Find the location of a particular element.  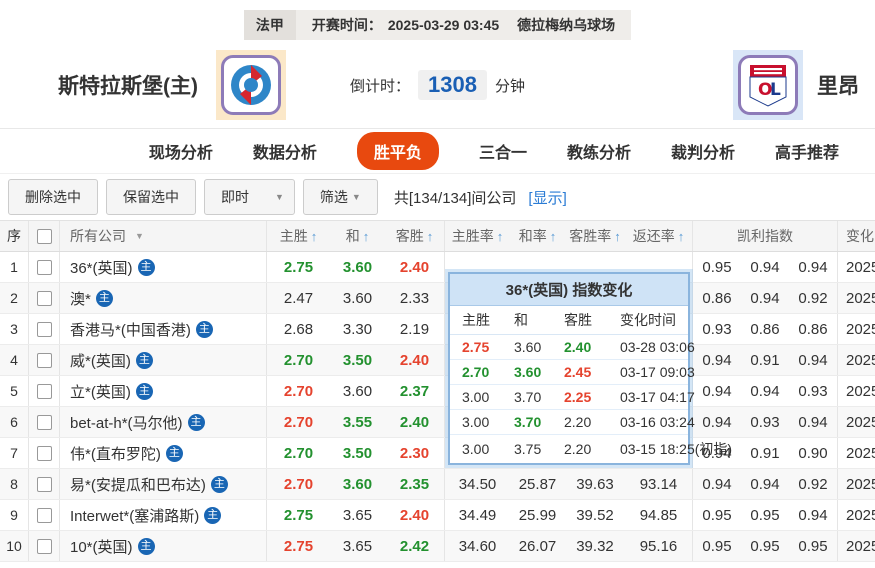

row-index: 1 is located at coordinates (14, 267).